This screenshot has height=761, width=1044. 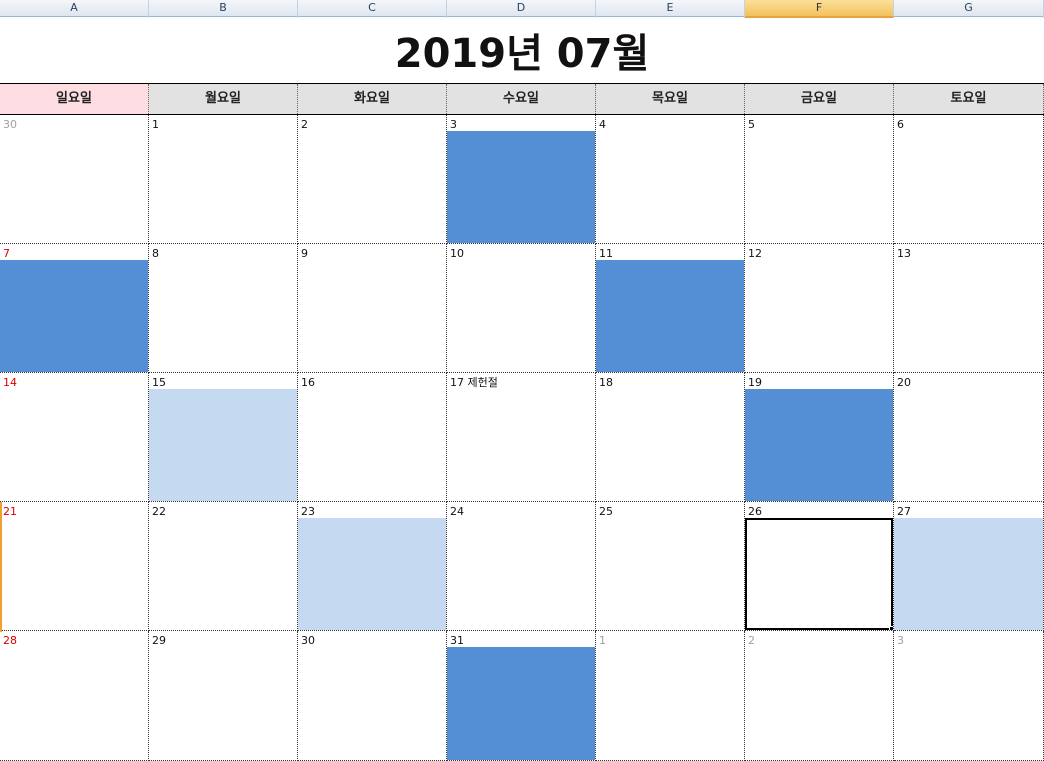 I want to click on day-cell: 27, so click(x=969, y=566).